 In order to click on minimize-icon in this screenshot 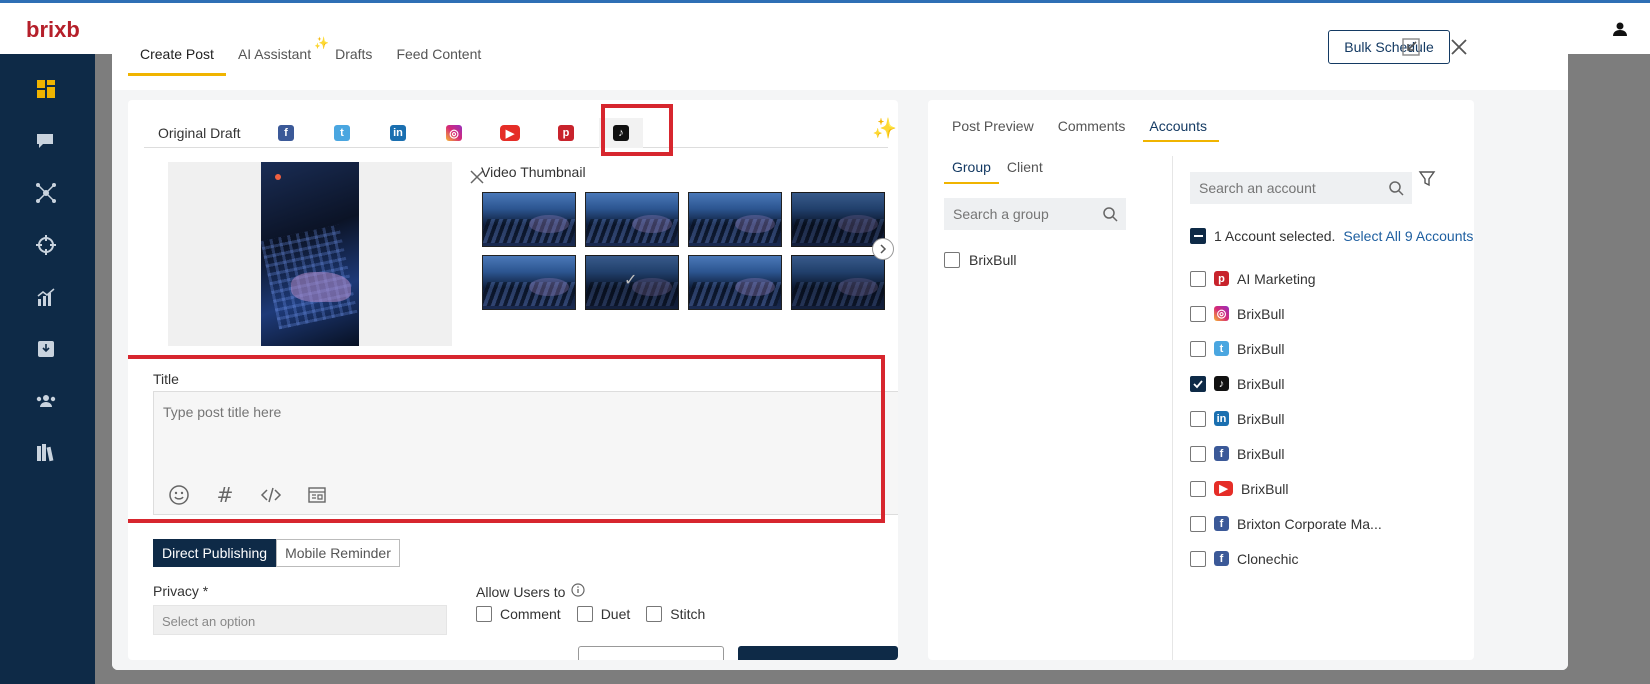, I will do `click(1411, 47)`.